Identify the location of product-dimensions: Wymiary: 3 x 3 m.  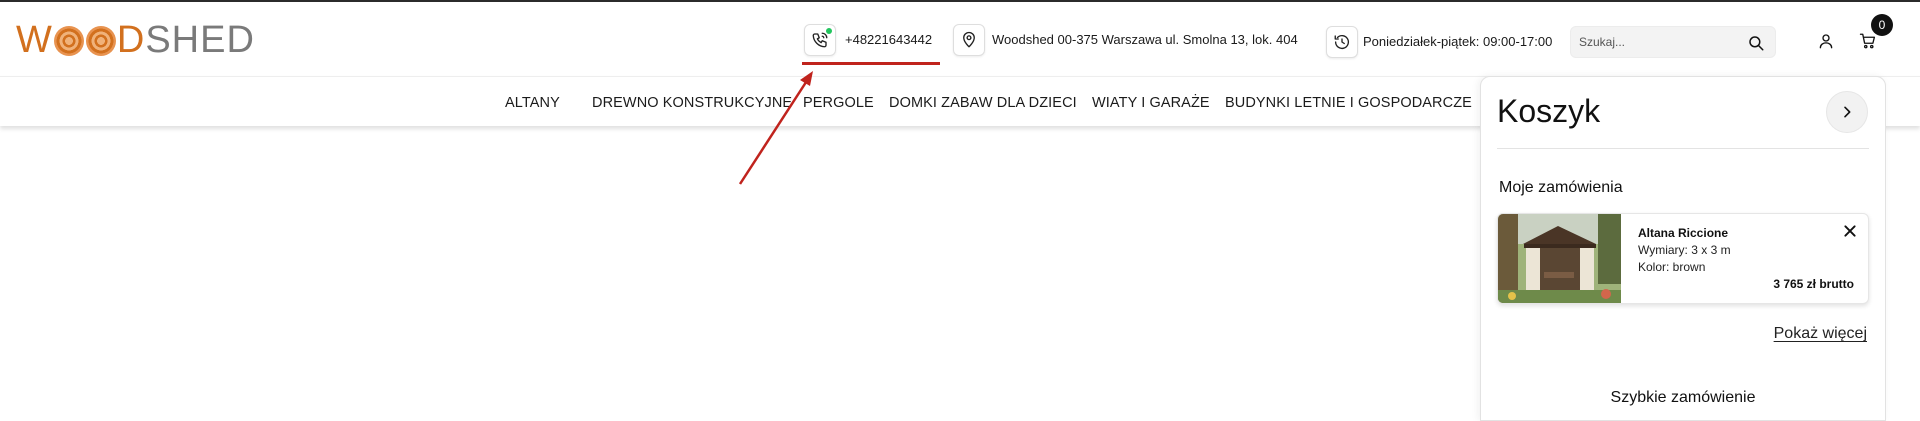
(1684, 250).